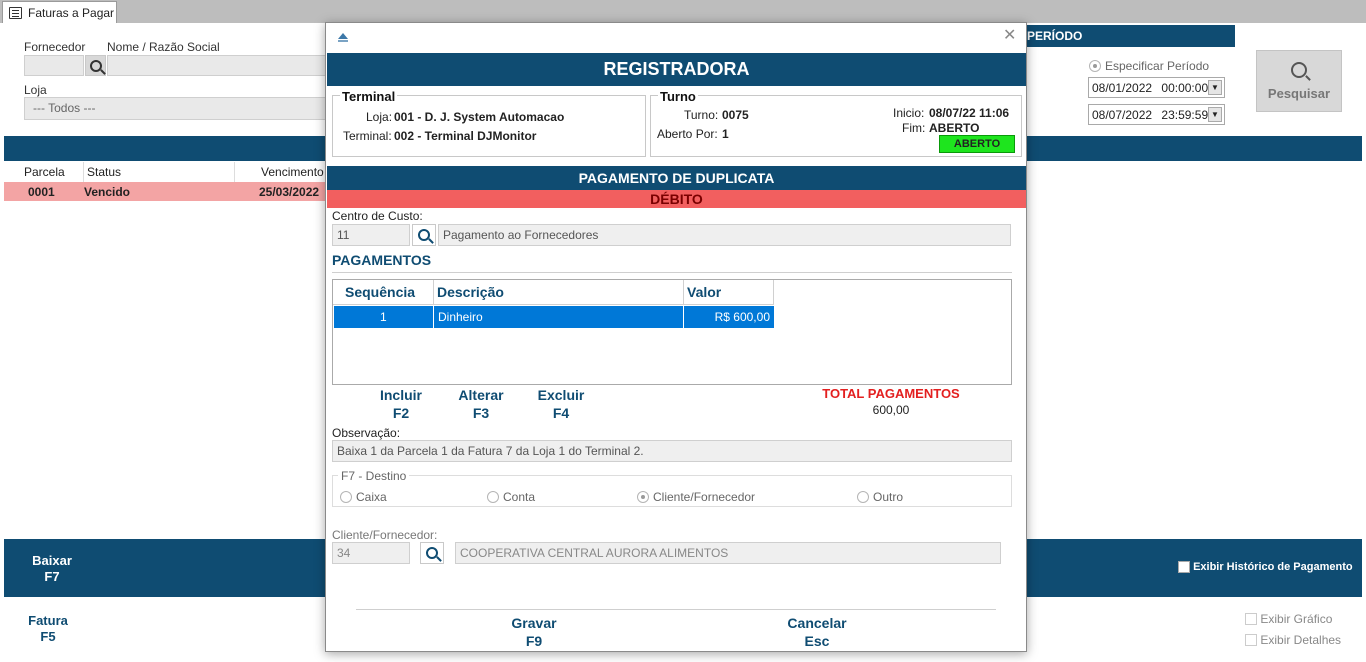 This screenshot has width=1366, height=662. Describe the element at coordinates (1009, 36) in the screenshot. I see `close-icon: ✕` at that location.